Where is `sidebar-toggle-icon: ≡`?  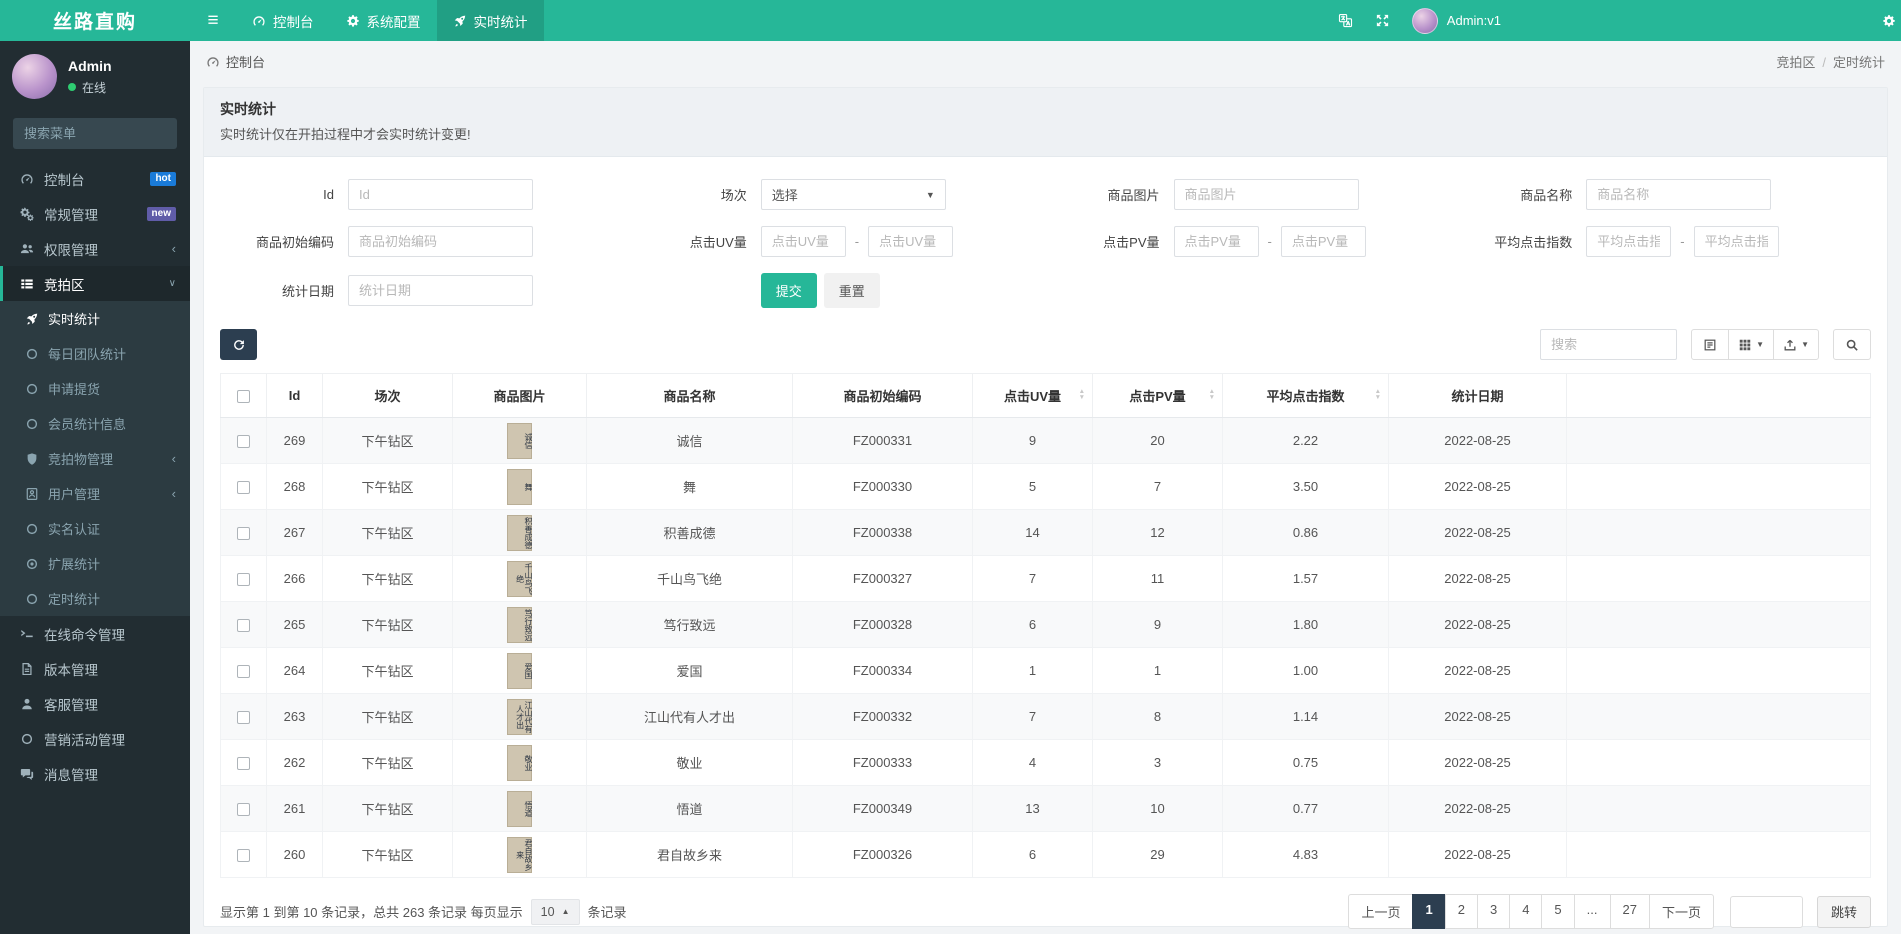
sidebar-toggle-icon: ≡ is located at coordinates (213, 20).